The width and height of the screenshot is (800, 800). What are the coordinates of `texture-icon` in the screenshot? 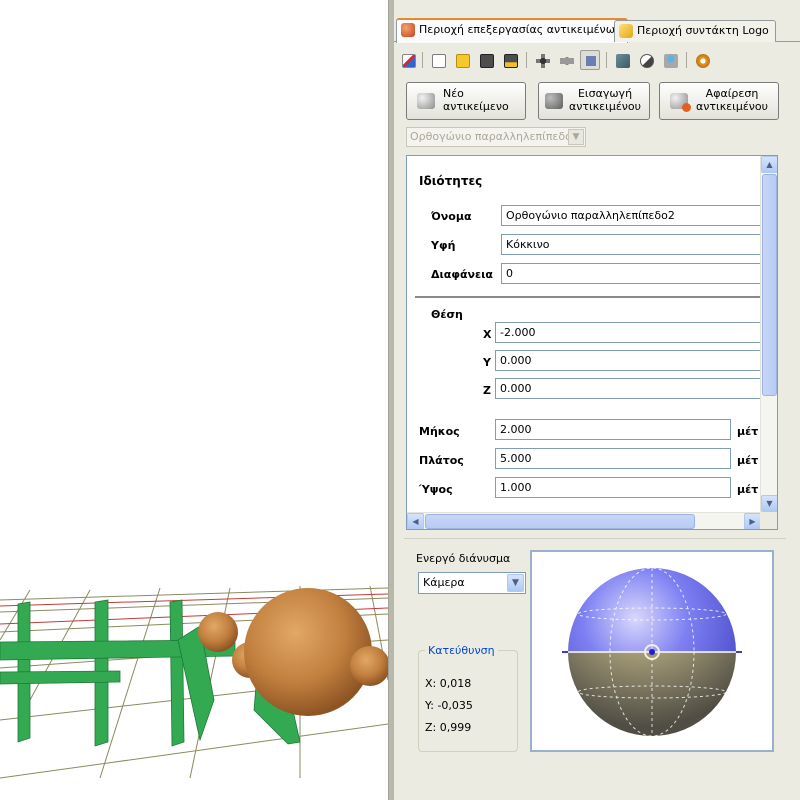 It's located at (647, 61).